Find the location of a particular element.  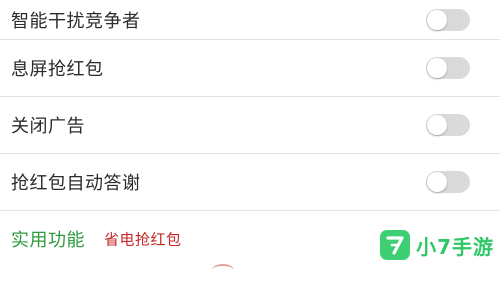

setting-row-interfere-competitors: 智能干扰竞争者 is located at coordinates (250, 20).